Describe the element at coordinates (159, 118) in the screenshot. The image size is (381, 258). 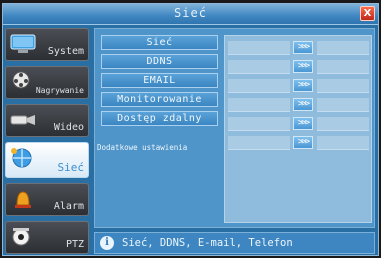
I see `menu-button-dostep-zdalny: Dostęp zdalny` at that location.